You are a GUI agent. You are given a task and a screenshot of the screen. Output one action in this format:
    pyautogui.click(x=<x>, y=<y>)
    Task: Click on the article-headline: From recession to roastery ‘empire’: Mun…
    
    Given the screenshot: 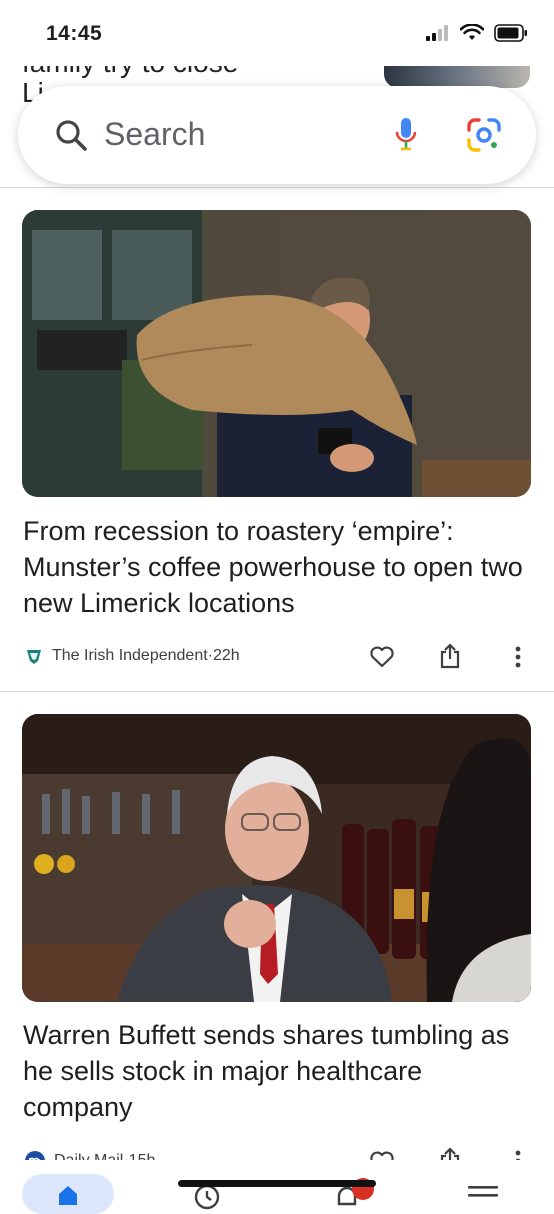 What is the action you would take?
    pyautogui.click(x=278, y=567)
    